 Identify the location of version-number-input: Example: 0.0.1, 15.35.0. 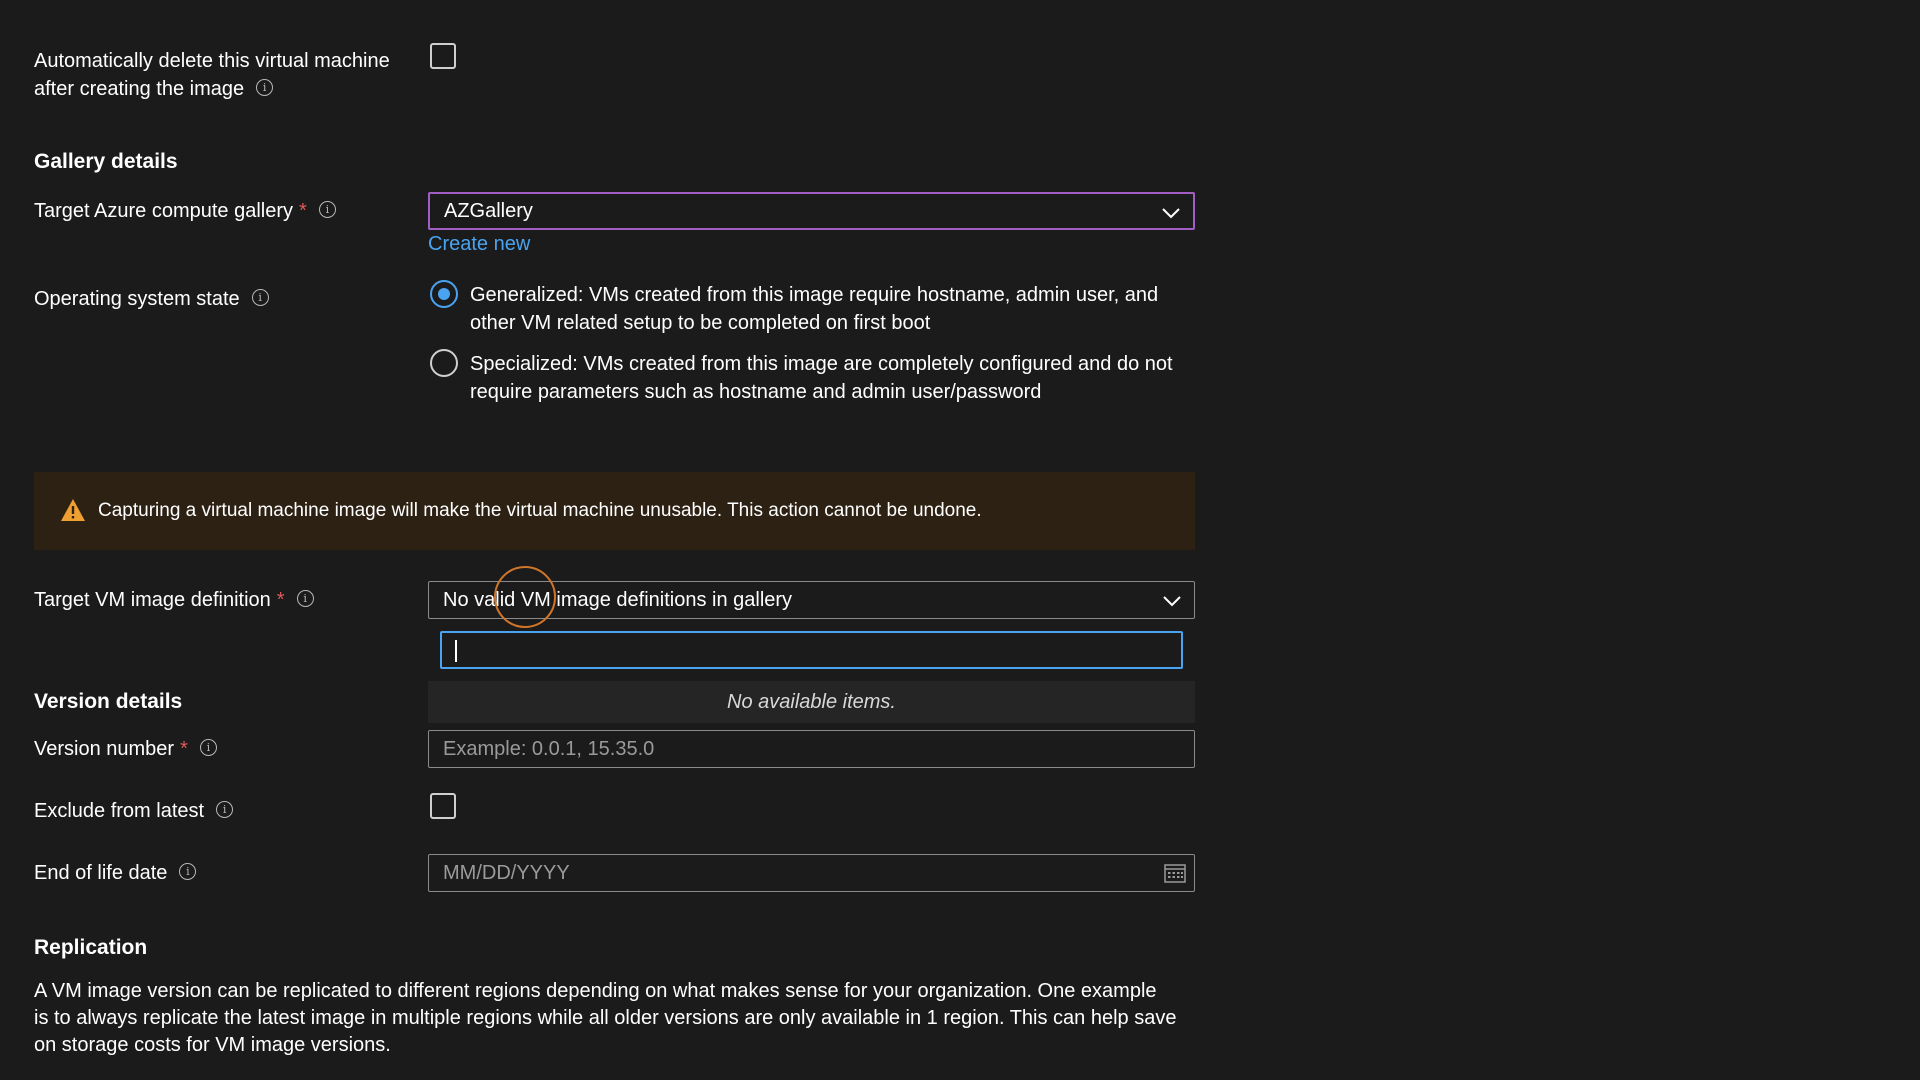
(811, 749).